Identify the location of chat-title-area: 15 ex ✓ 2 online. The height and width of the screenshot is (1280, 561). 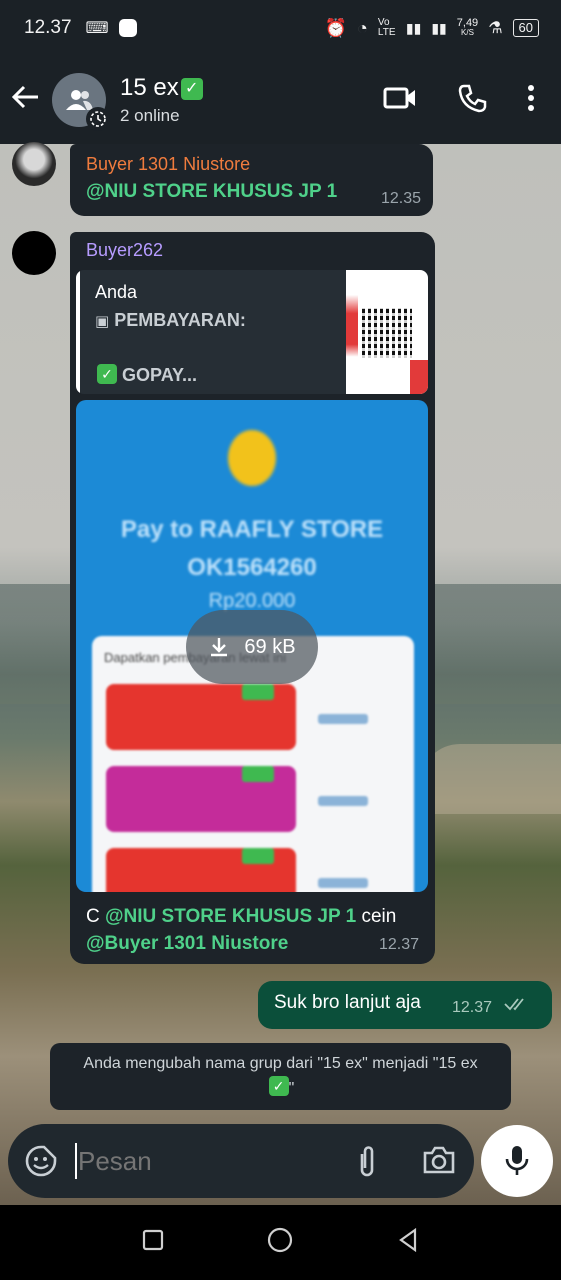
(161, 100).